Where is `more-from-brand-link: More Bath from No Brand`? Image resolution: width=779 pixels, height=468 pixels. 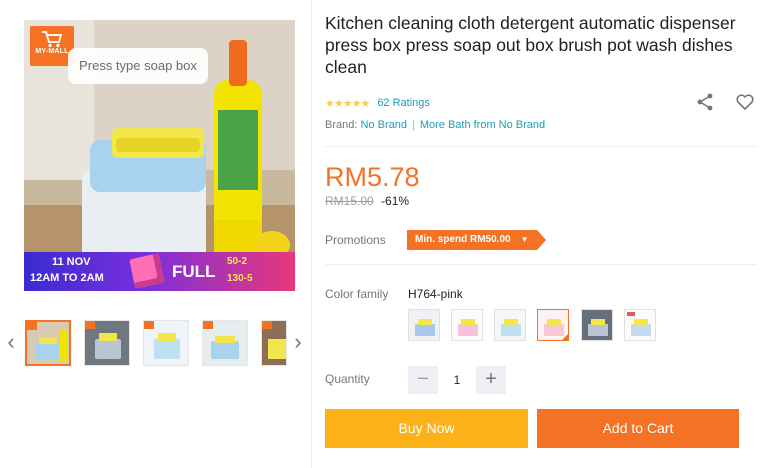
more-from-brand-link: More Bath from No Brand is located at coordinates (482, 125).